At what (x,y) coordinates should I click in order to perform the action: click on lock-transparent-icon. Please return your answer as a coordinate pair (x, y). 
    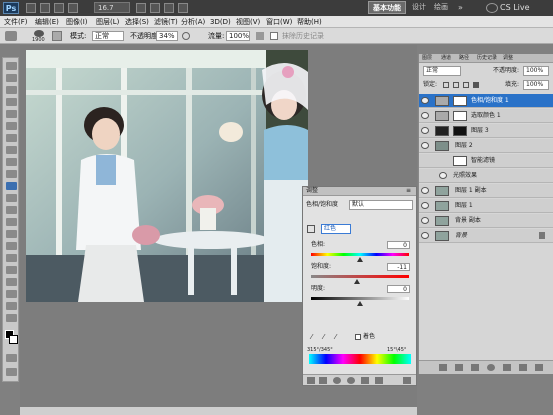
    Looking at the image, I should click on (446, 85).